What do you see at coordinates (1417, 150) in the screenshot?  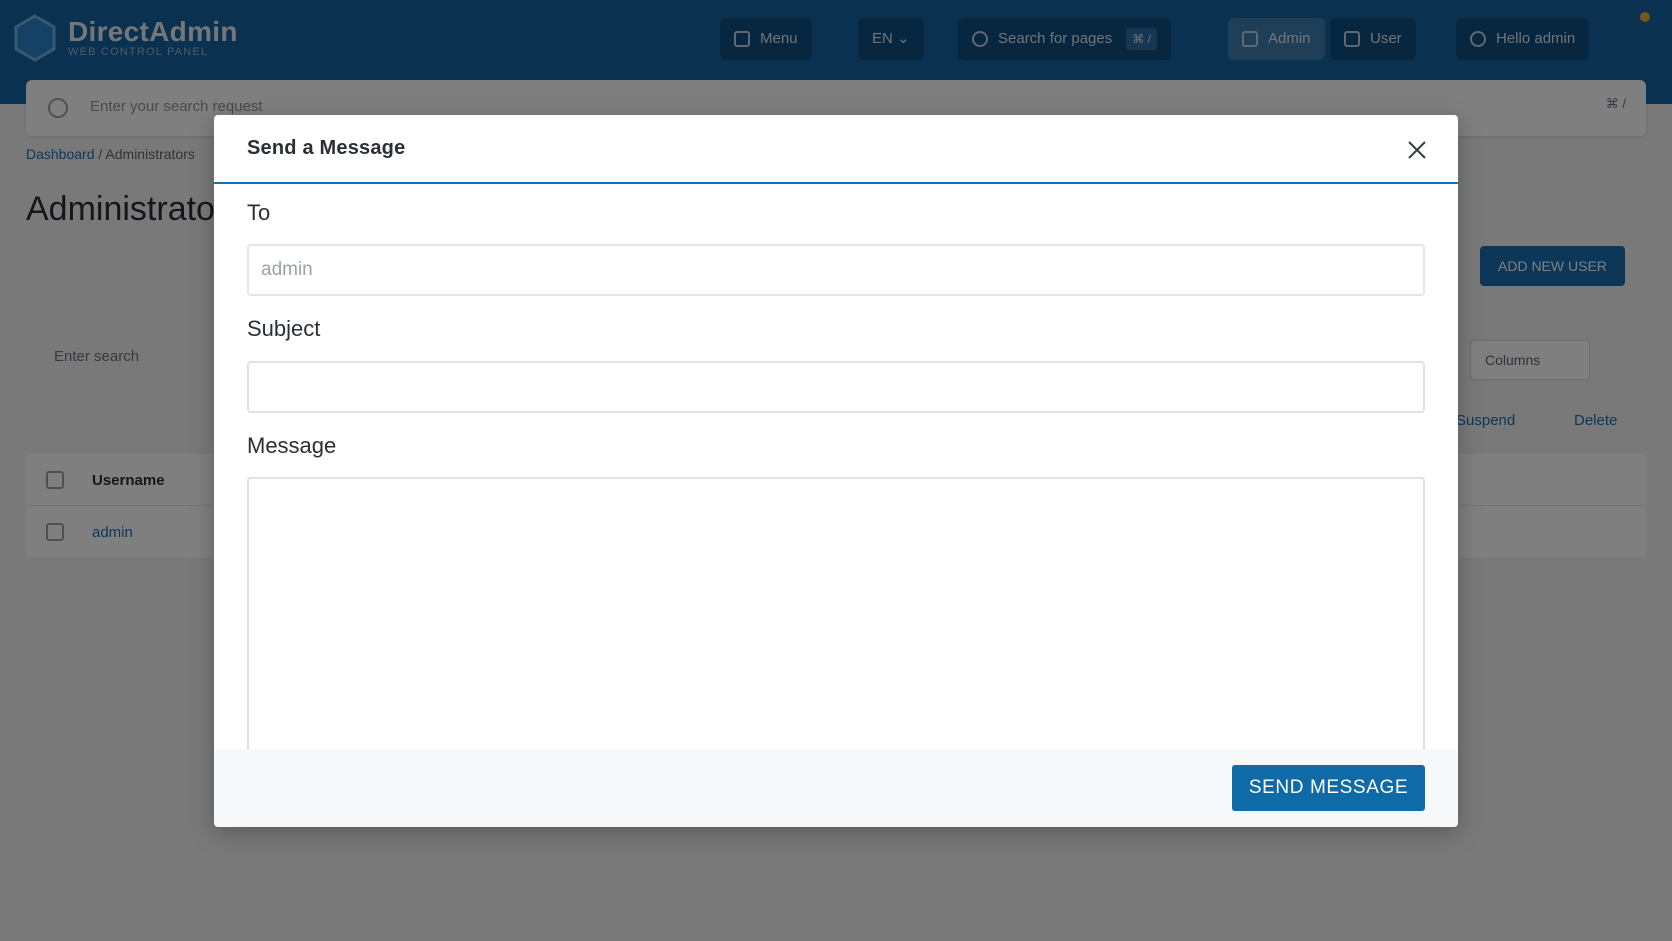 I see `close-icon` at bounding box center [1417, 150].